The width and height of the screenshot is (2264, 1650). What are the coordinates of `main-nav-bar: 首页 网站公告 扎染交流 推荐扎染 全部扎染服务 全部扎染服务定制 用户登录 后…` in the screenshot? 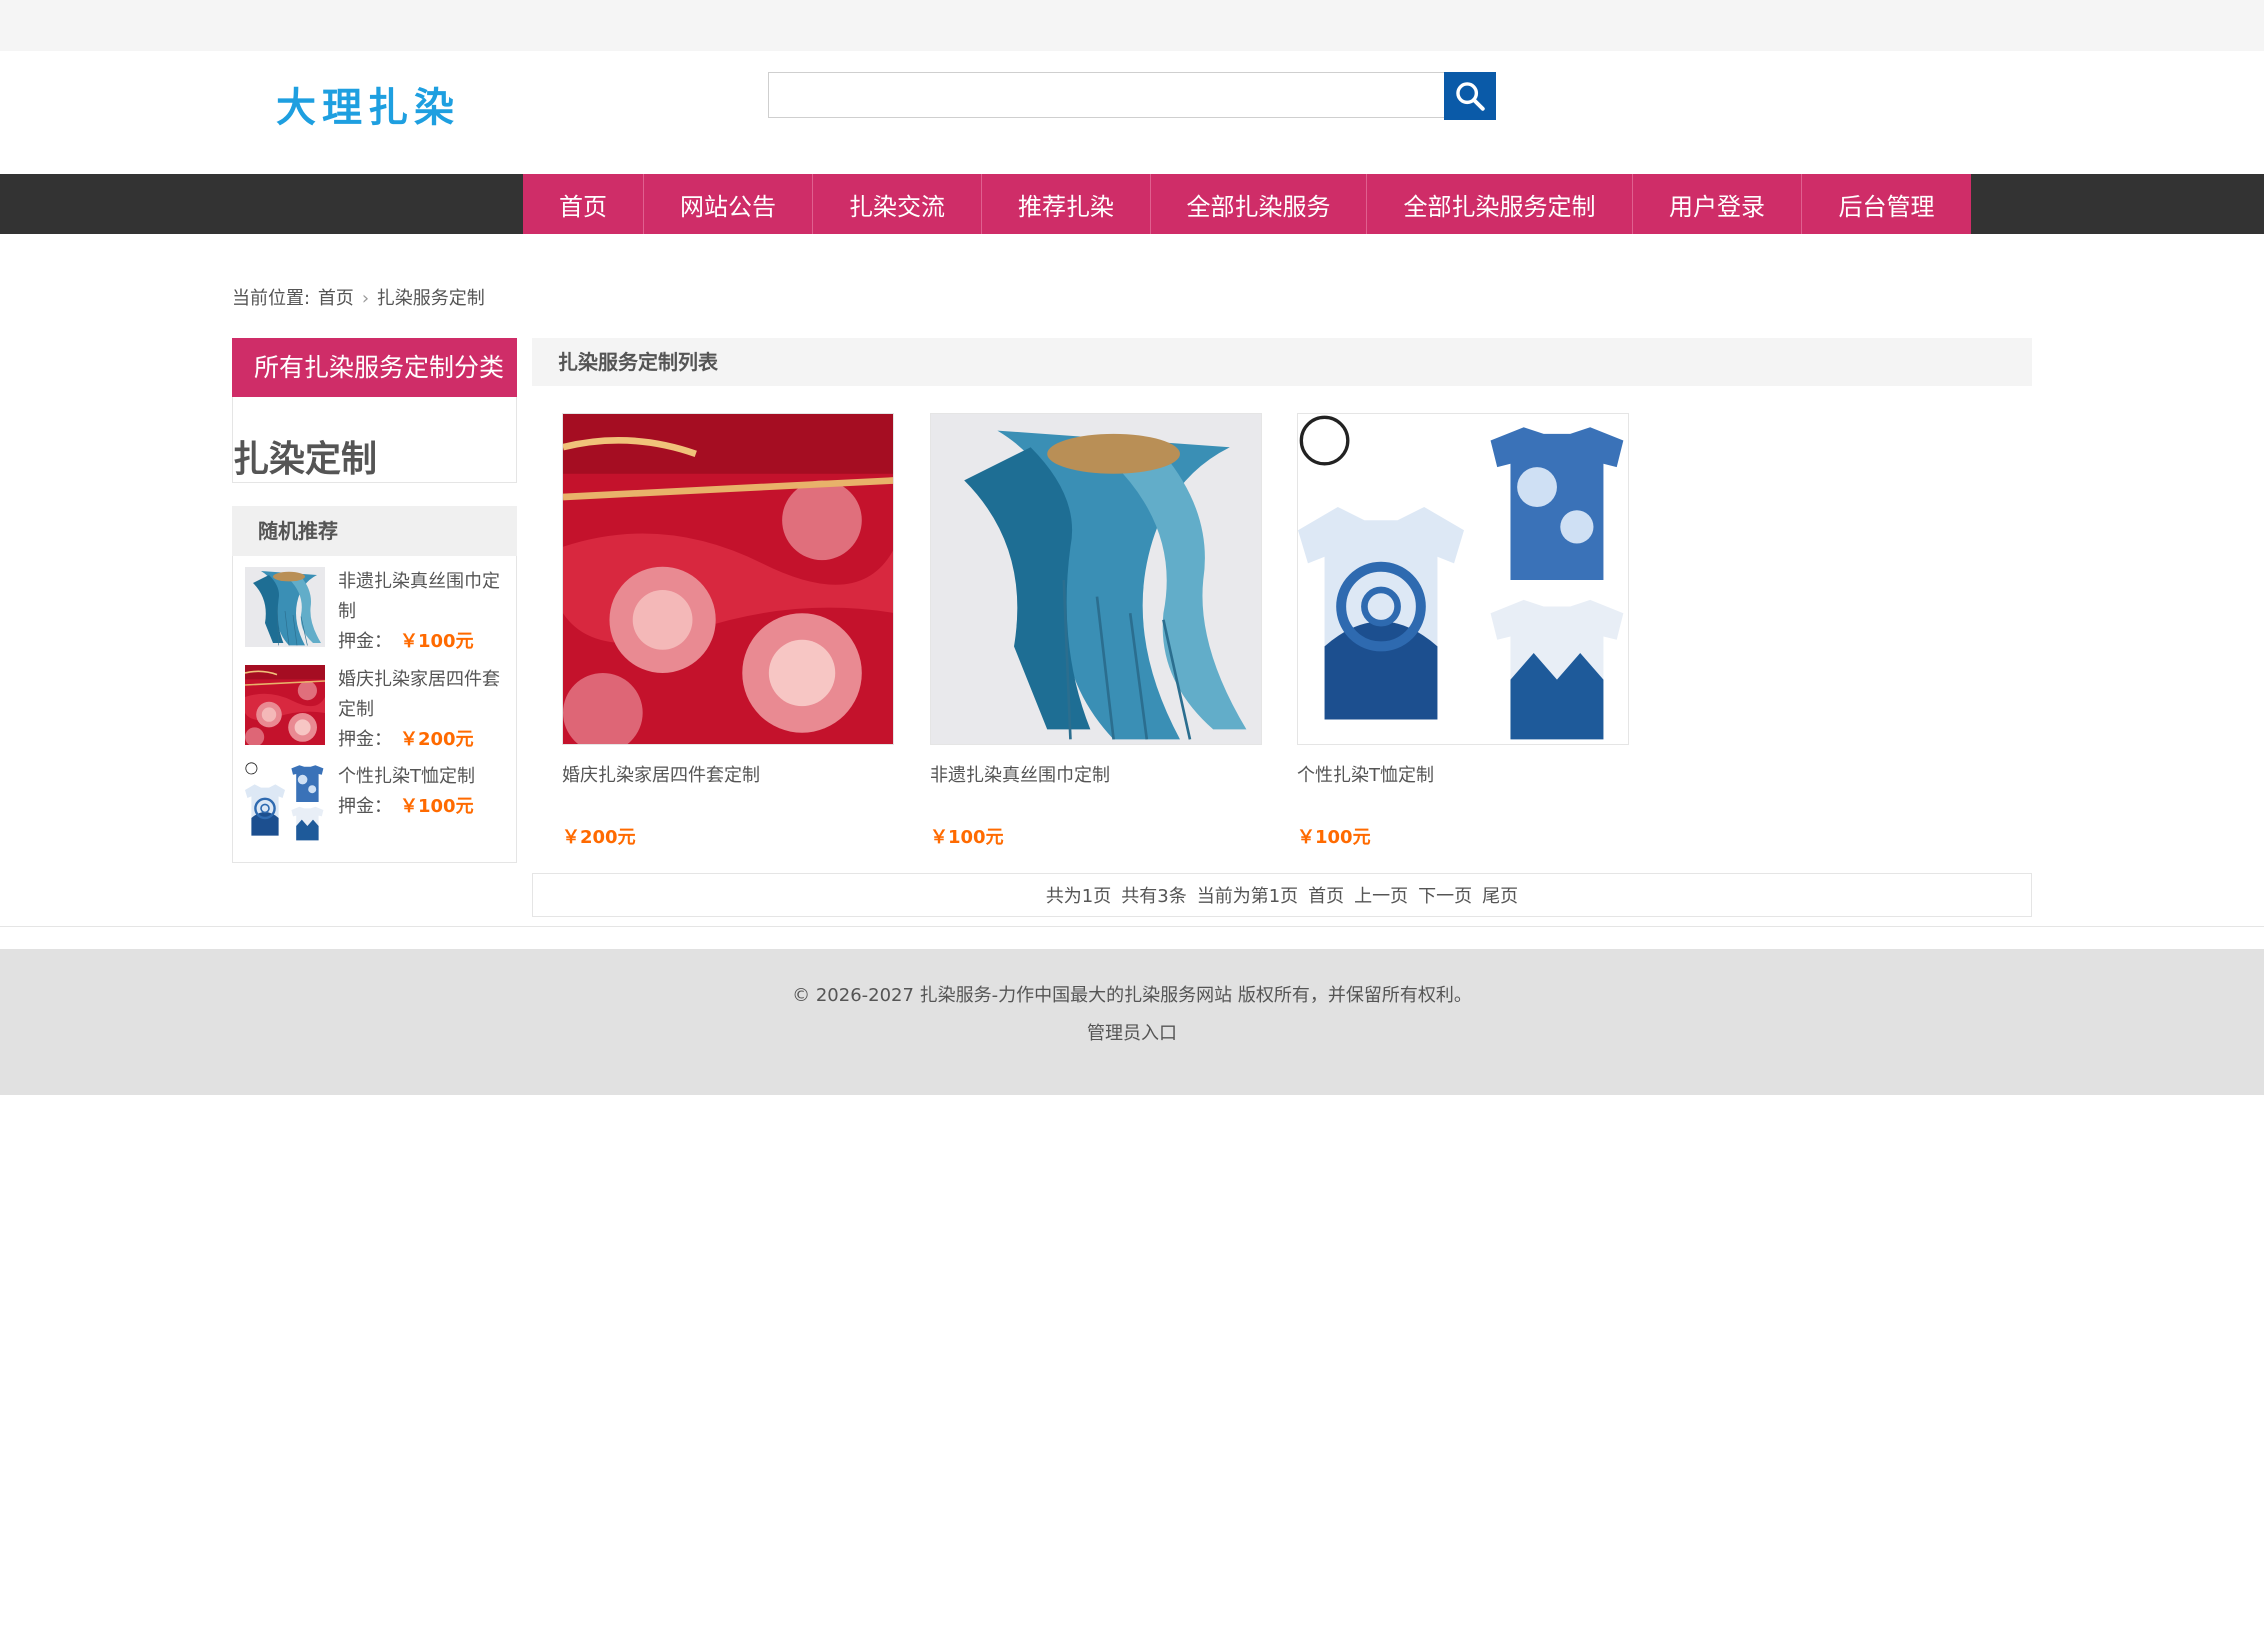 It's located at (1132, 204).